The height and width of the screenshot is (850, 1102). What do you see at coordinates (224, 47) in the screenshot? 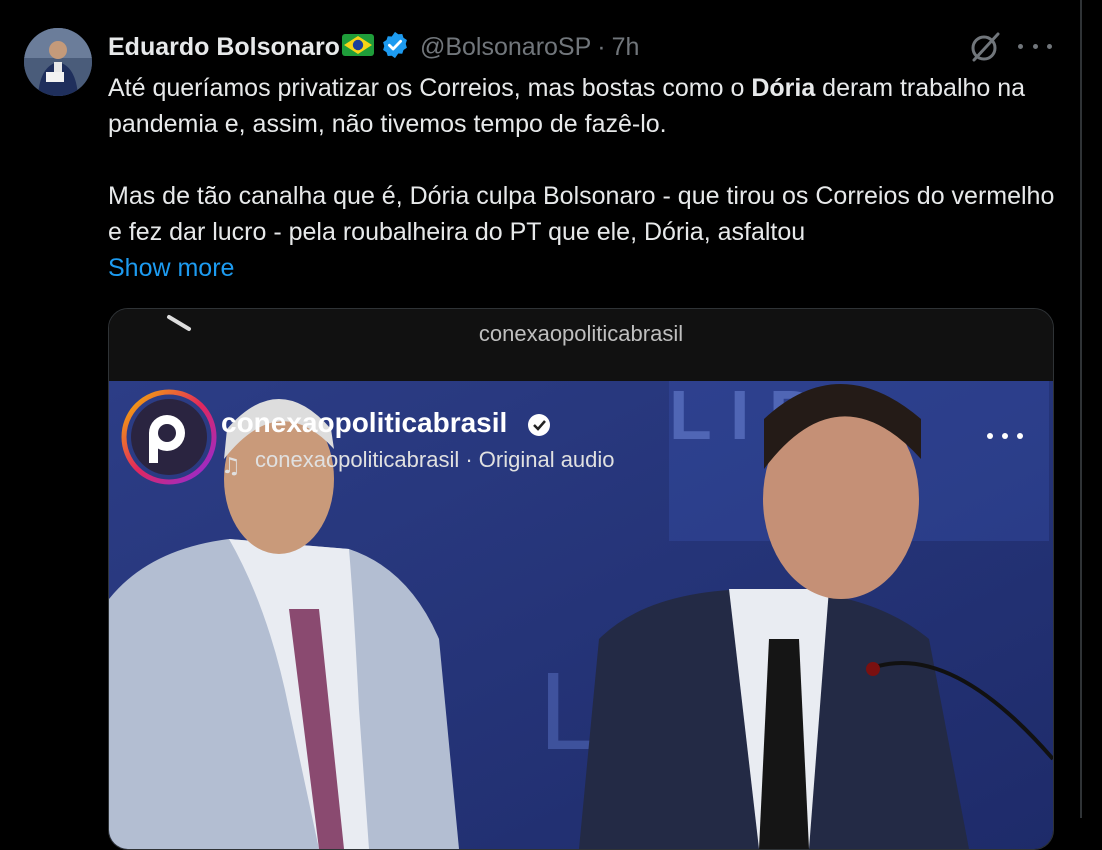
I see `author-name: Eduardo Bolsonaro` at bounding box center [224, 47].